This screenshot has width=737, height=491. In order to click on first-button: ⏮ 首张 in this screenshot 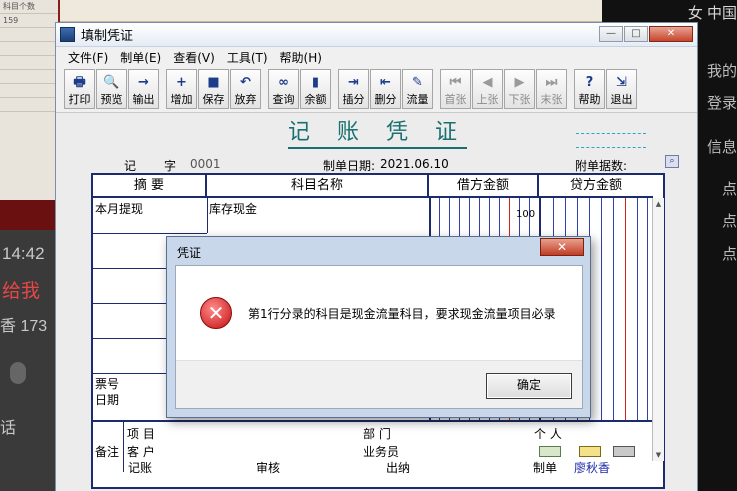, I will do `click(455, 89)`.